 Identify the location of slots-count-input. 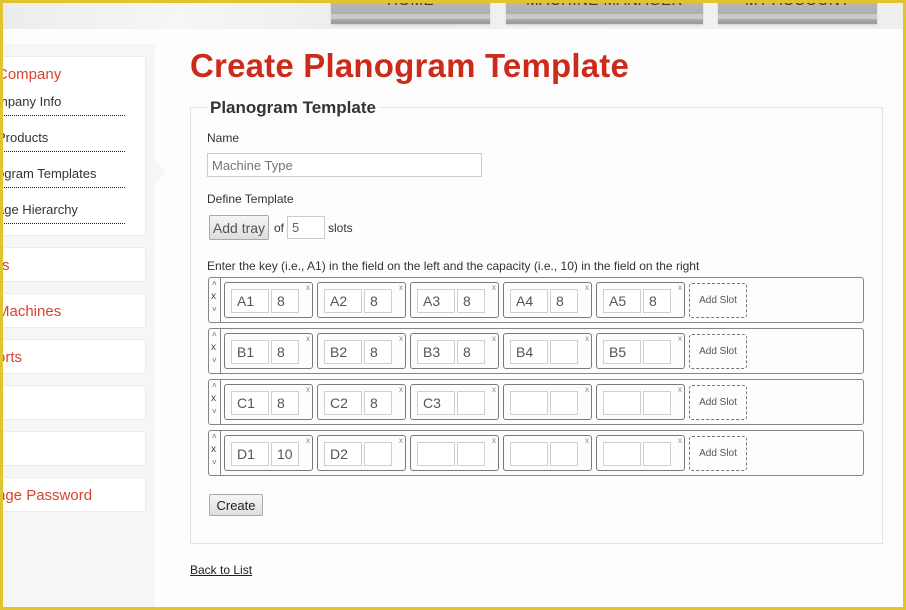
(306, 227).